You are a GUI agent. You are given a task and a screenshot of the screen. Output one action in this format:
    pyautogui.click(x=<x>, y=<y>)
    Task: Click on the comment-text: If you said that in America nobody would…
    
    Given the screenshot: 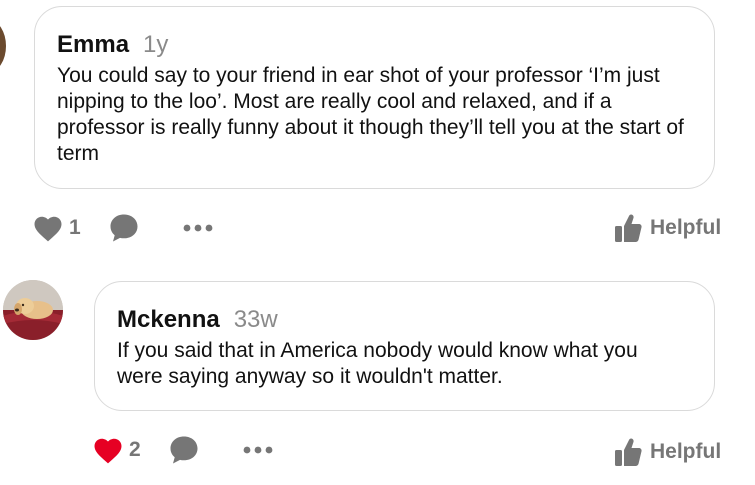 What is the action you would take?
    pyautogui.click(x=377, y=363)
    